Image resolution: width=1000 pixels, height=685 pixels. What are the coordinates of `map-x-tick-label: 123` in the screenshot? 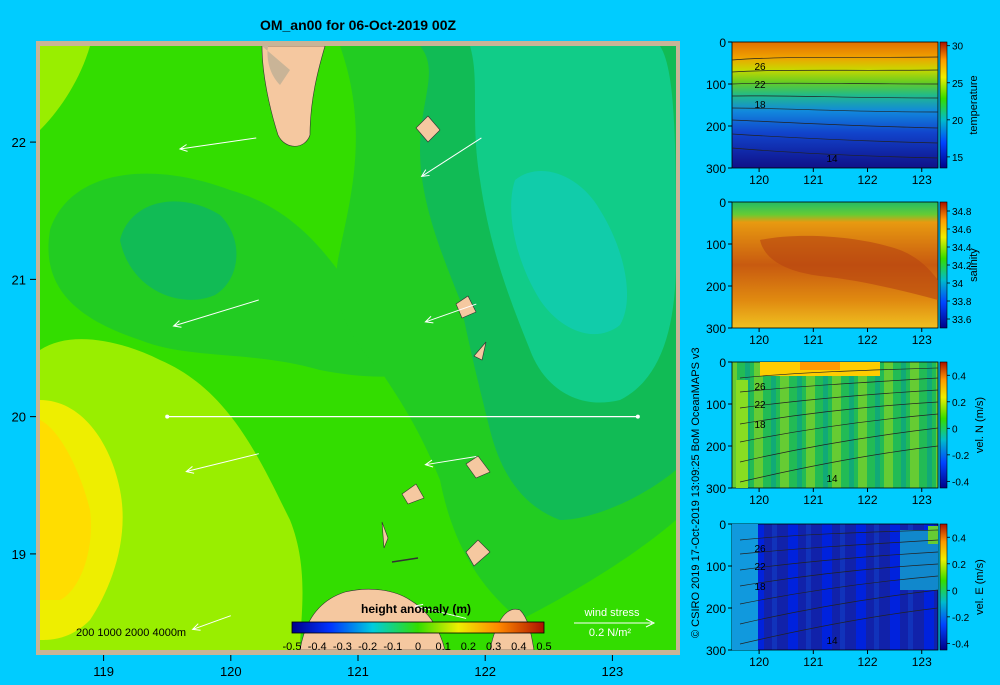 It's located at (613, 671).